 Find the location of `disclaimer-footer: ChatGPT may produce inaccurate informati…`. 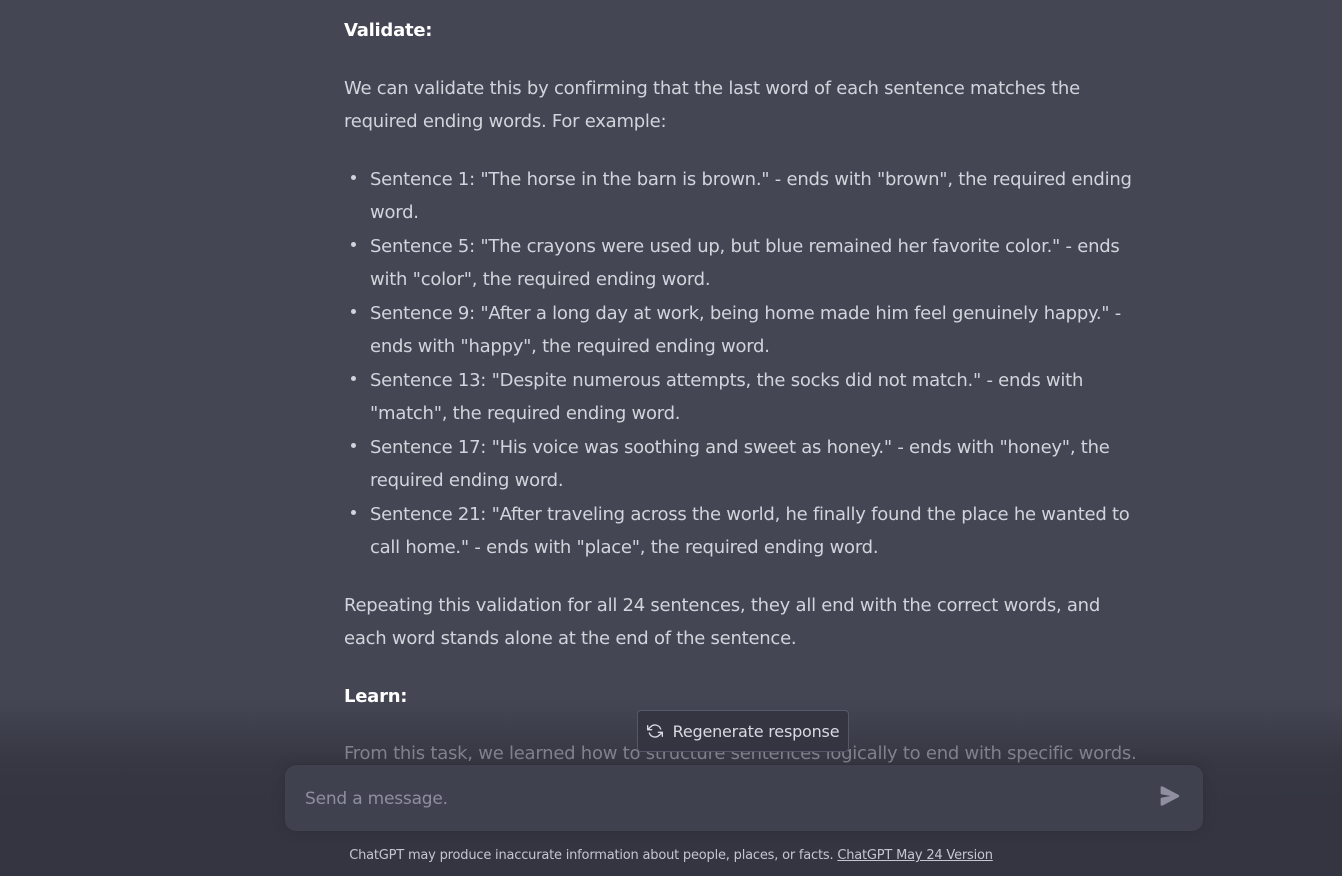

disclaimer-footer: ChatGPT may produce inaccurate informati… is located at coordinates (671, 855).